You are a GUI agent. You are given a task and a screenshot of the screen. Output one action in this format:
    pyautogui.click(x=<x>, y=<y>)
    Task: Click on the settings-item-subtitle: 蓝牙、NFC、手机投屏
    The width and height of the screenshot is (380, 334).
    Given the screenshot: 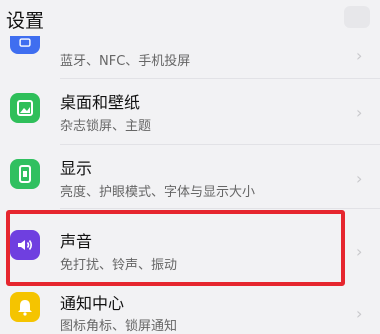 What is the action you would take?
    pyautogui.click(x=125, y=61)
    